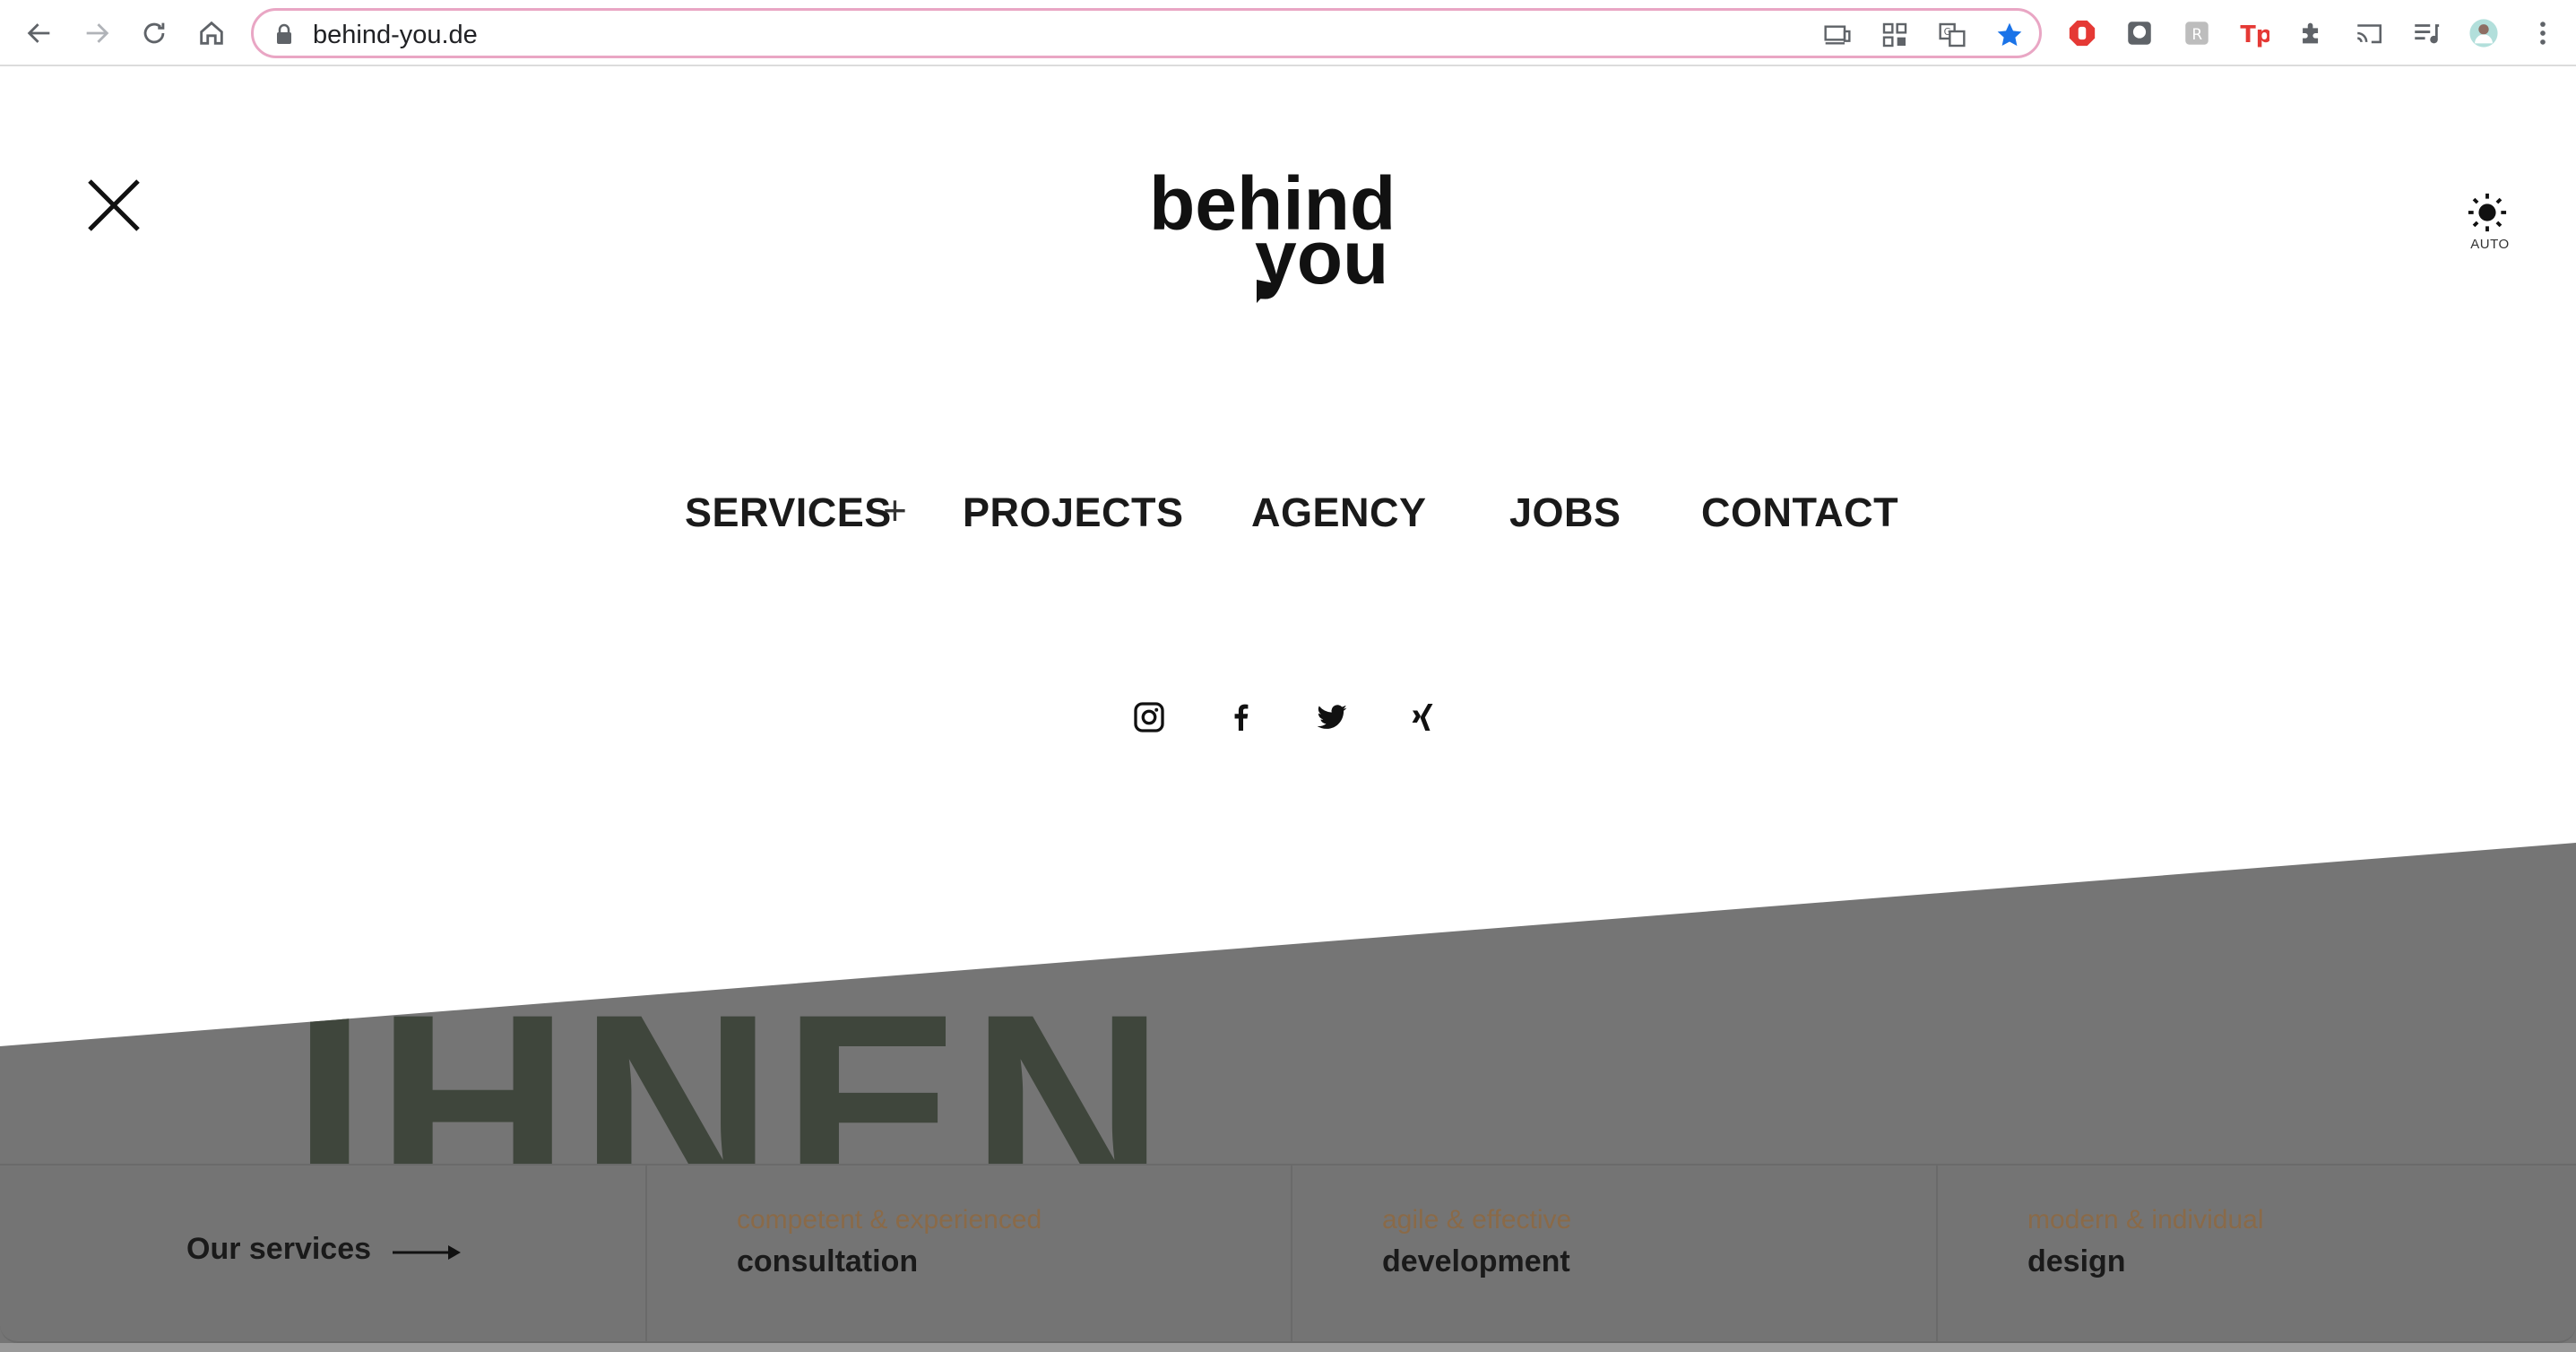 This screenshot has height=1352, width=2576. I want to click on theme-toggle: AUTO, so click(2480, 223).